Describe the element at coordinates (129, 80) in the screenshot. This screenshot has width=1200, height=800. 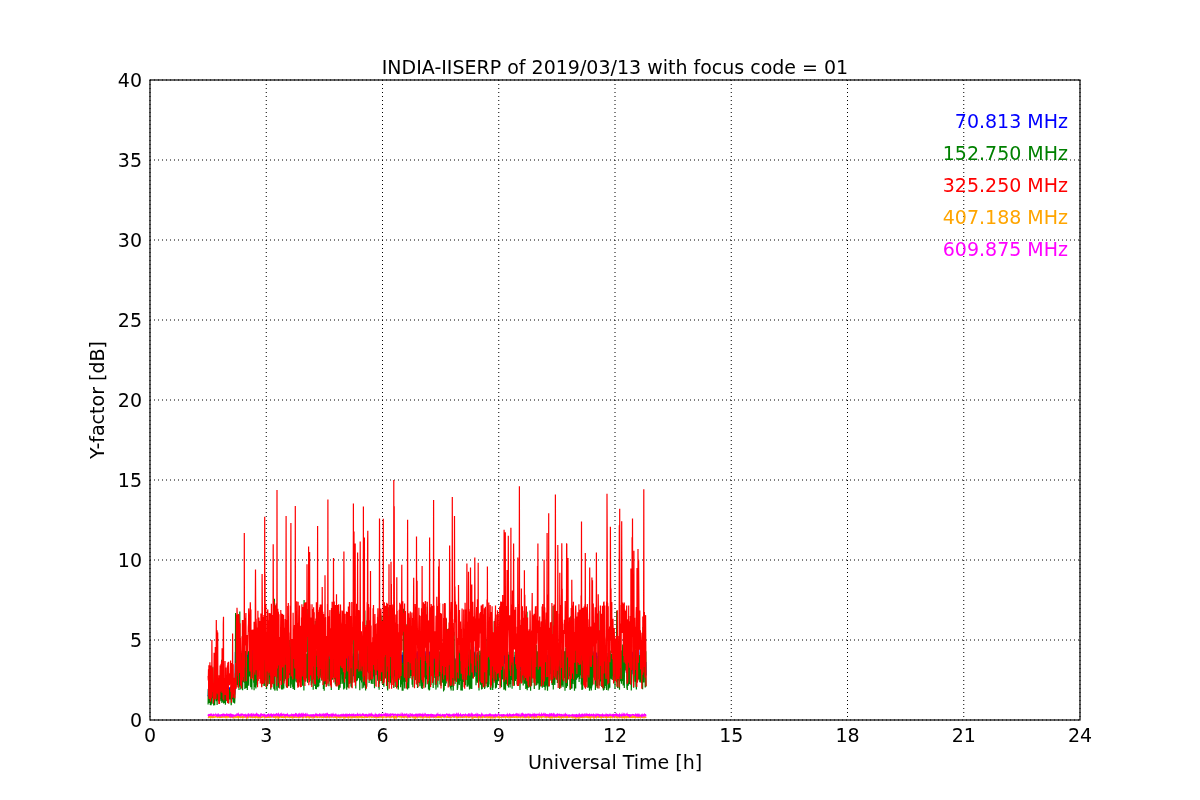
I see `y-tick-label: 40` at that location.